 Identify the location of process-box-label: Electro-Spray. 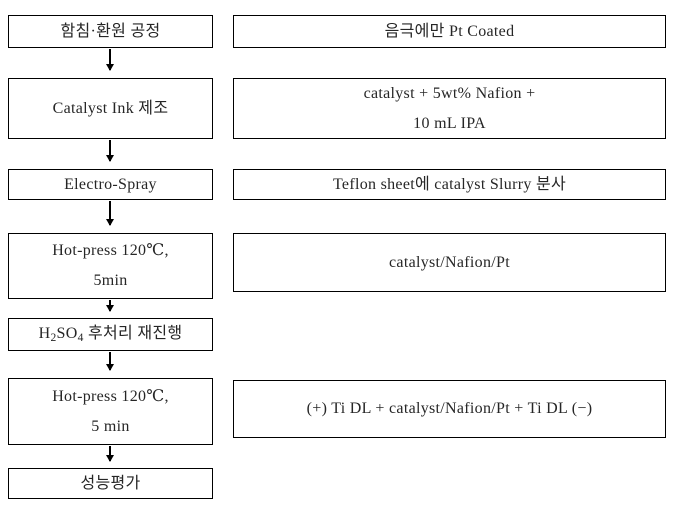
(110, 184).